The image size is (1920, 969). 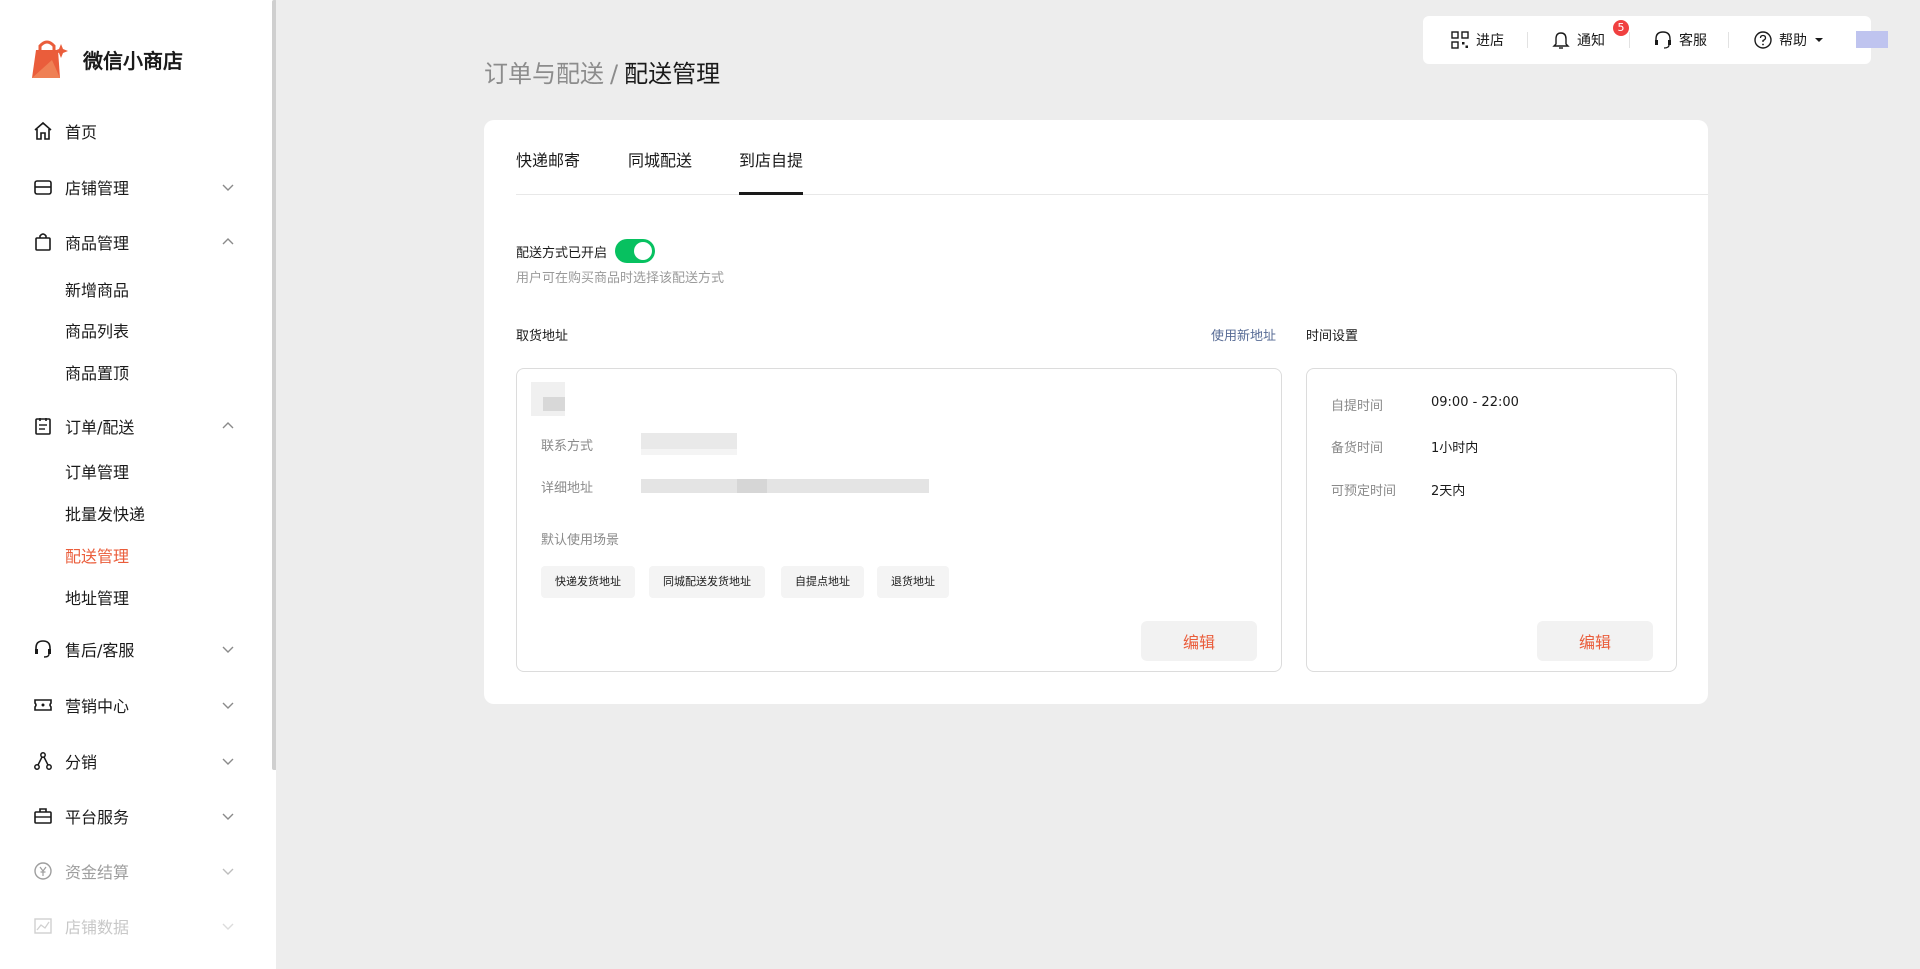 What do you see at coordinates (136, 187) in the screenshot?
I see `sidebar-item-store: 店铺管理` at bounding box center [136, 187].